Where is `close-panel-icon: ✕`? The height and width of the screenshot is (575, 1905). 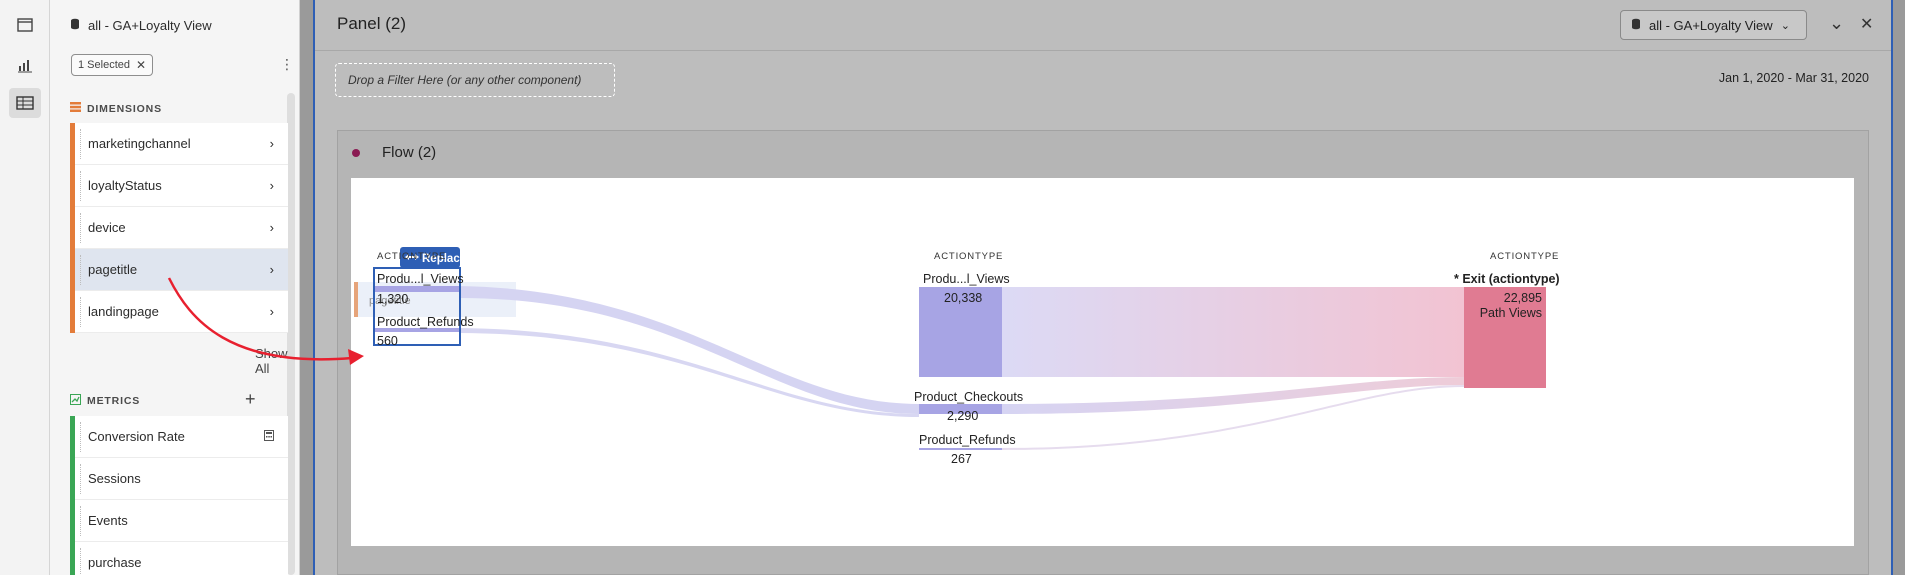 close-panel-icon: ✕ is located at coordinates (1866, 24).